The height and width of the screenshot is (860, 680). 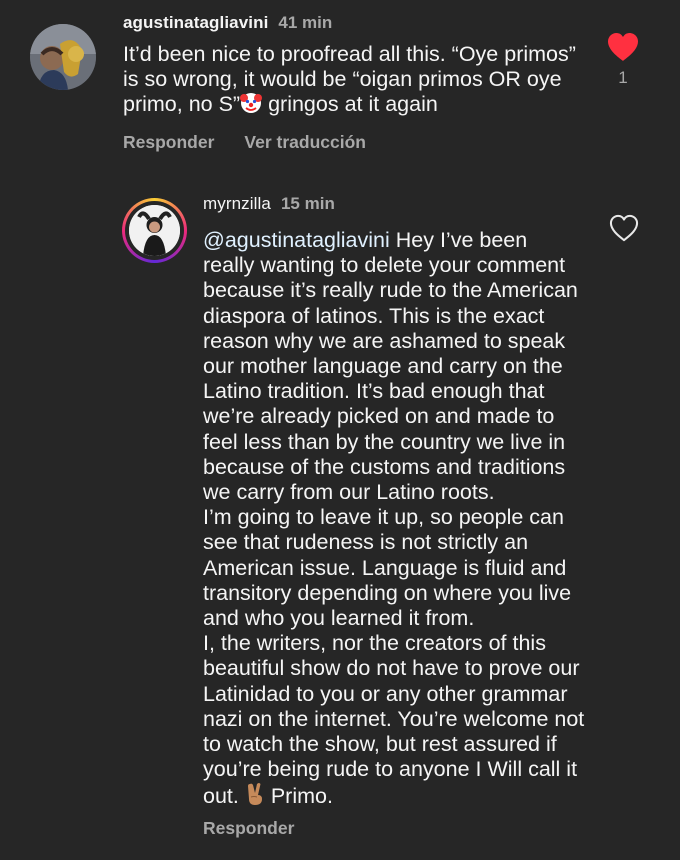 I want to click on comment-line: really wanting to delete your comment, so click(x=384, y=265).